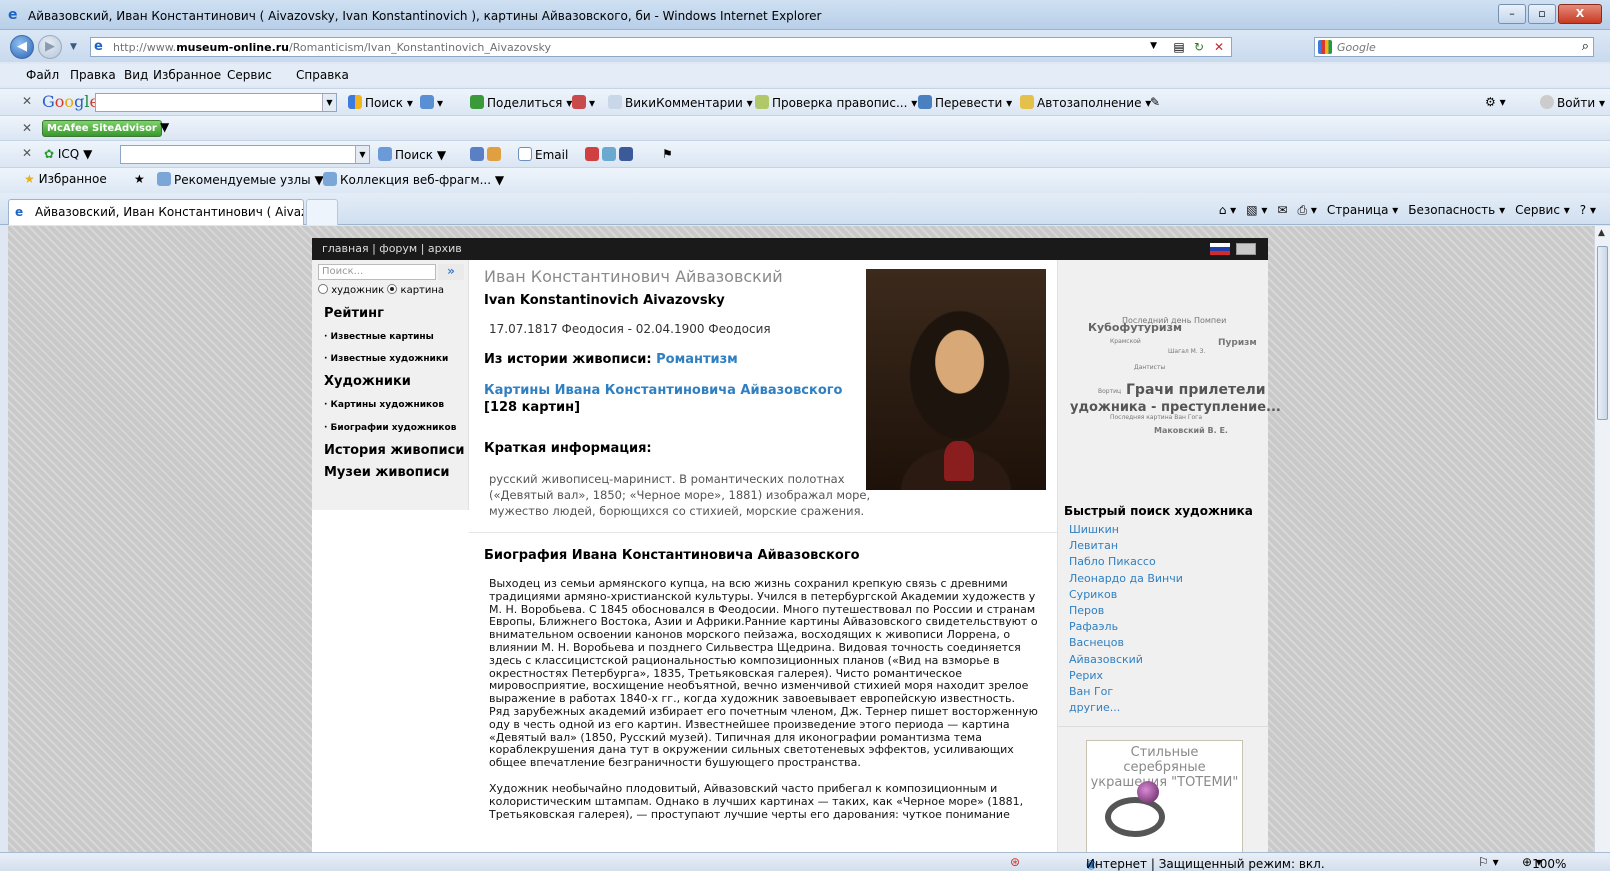  I want to click on nav-famous-artists: · Известные художники, so click(386, 359).